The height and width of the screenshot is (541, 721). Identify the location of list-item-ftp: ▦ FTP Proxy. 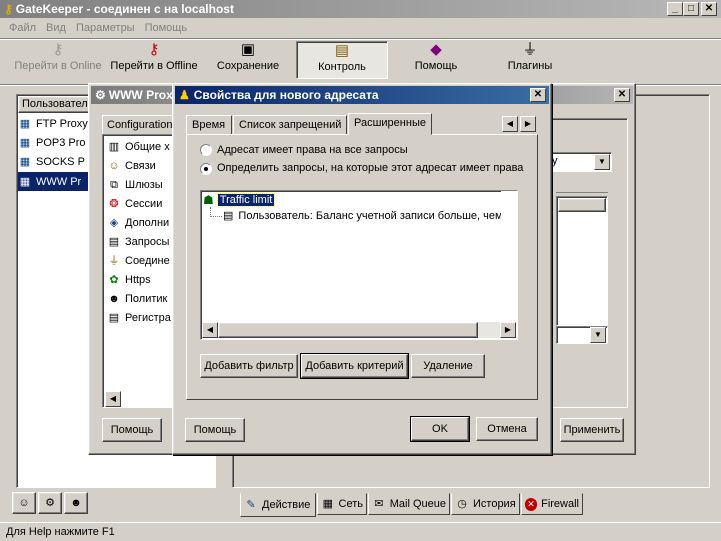
(53, 123).